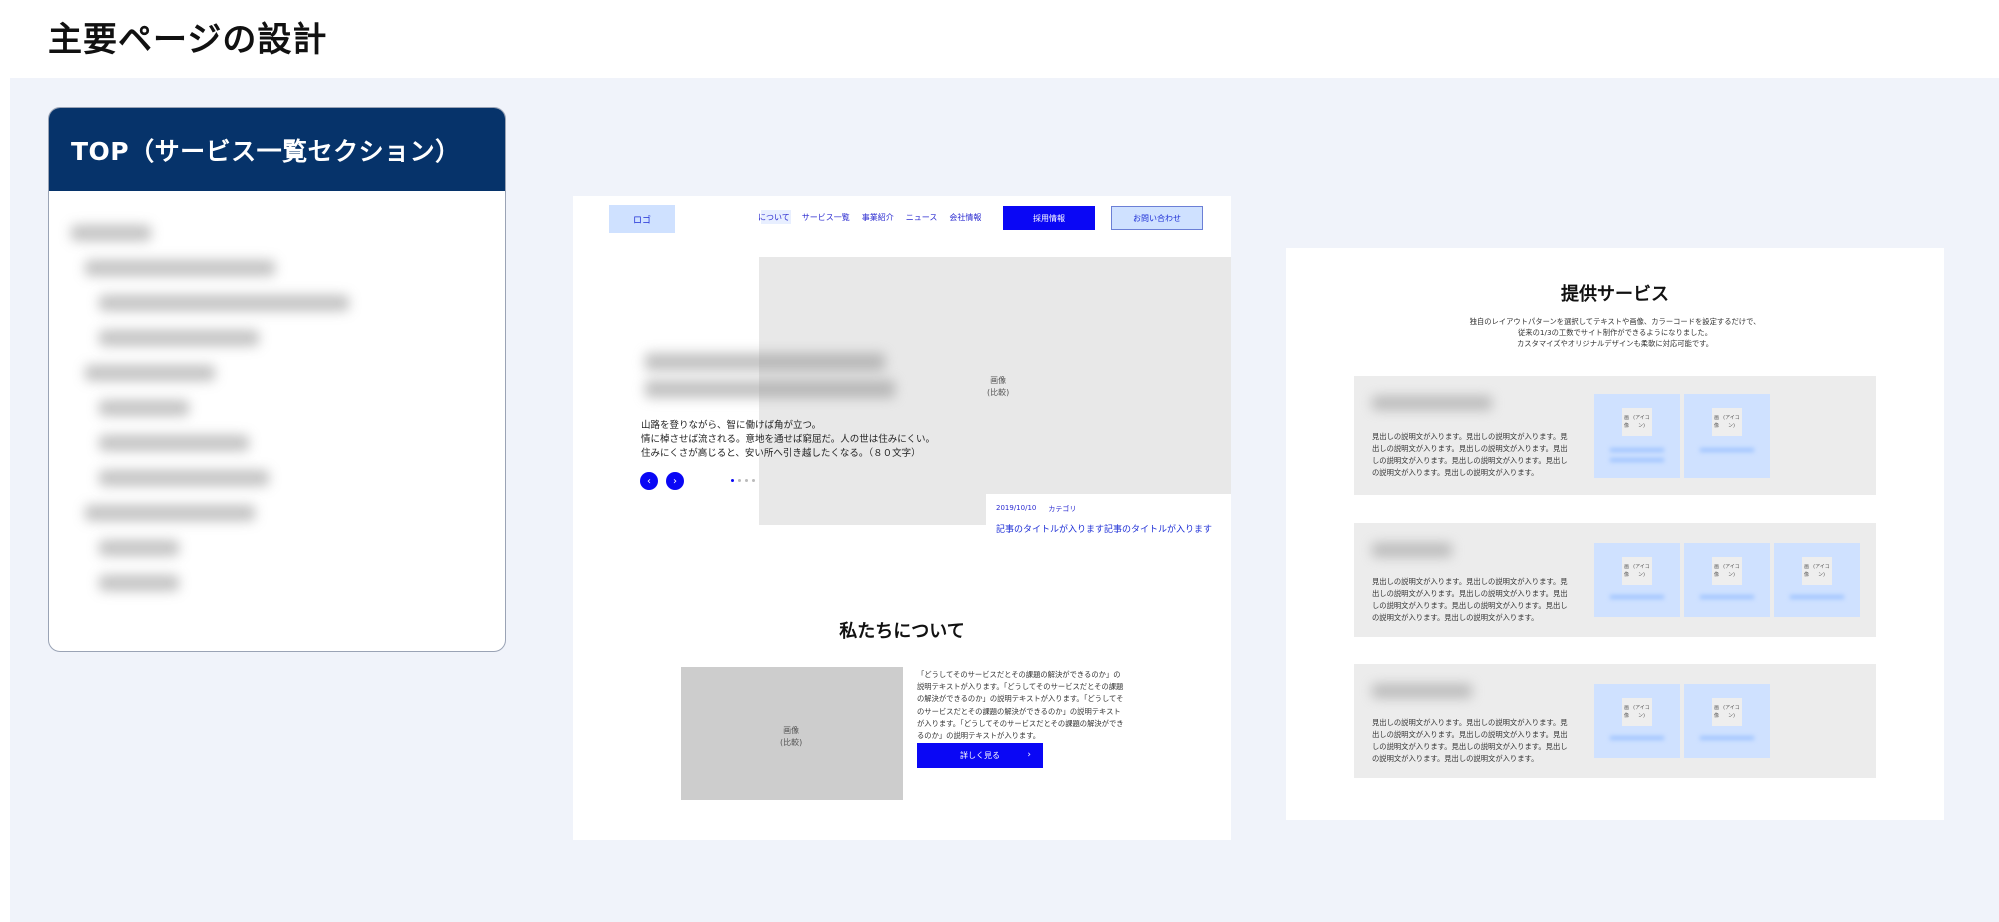 This screenshot has height=922, width=1999. What do you see at coordinates (277, 149) in the screenshot?
I see `sitemap-card-title: TOP（サービス一覧セクション）` at bounding box center [277, 149].